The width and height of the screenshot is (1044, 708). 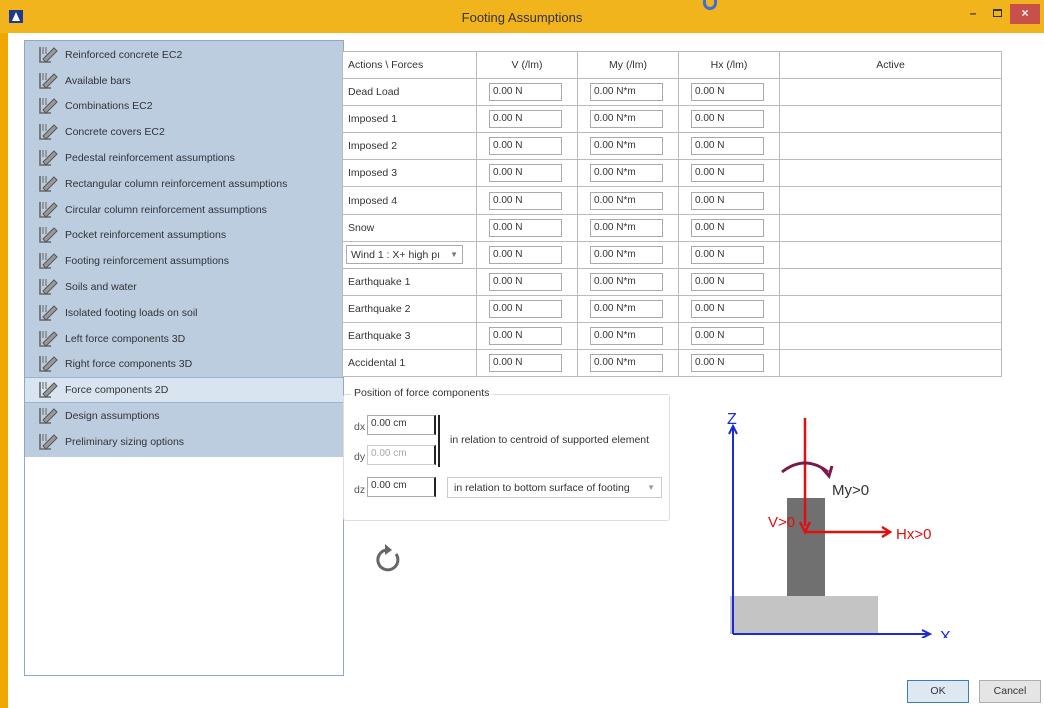 I want to click on window-title: Footing Assumptions, so click(x=522, y=17).